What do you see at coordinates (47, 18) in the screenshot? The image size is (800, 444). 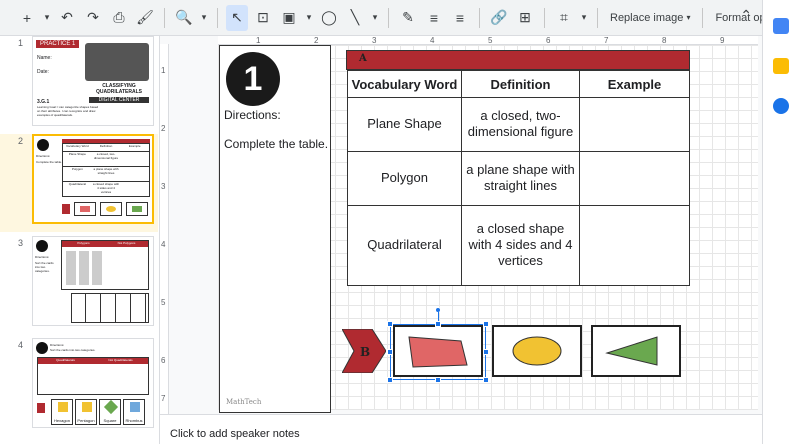 I see `new-slide-dropdown-icon: ▾` at bounding box center [47, 18].